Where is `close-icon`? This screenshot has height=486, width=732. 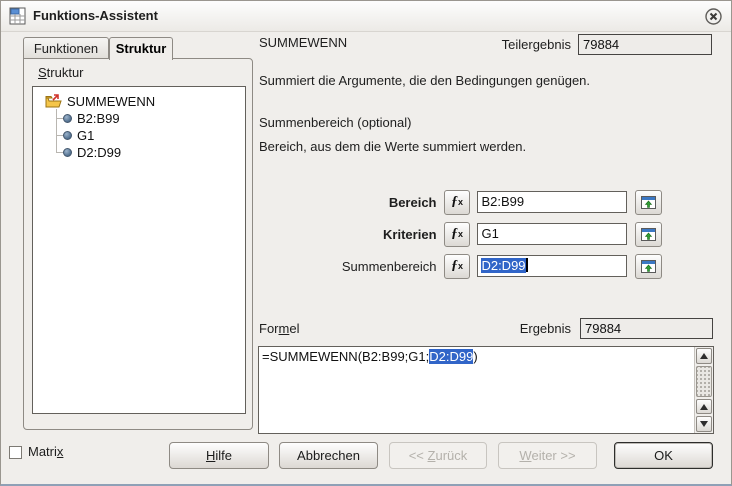 close-icon is located at coordinates (713, 16).